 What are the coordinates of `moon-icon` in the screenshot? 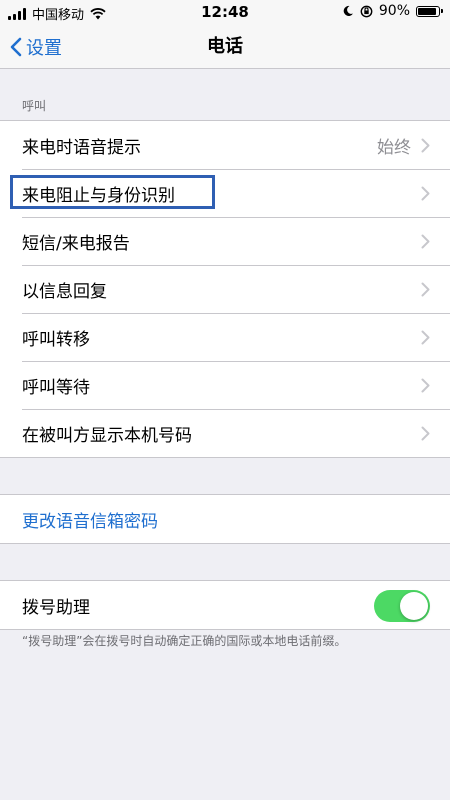 It's located at (348, 10).